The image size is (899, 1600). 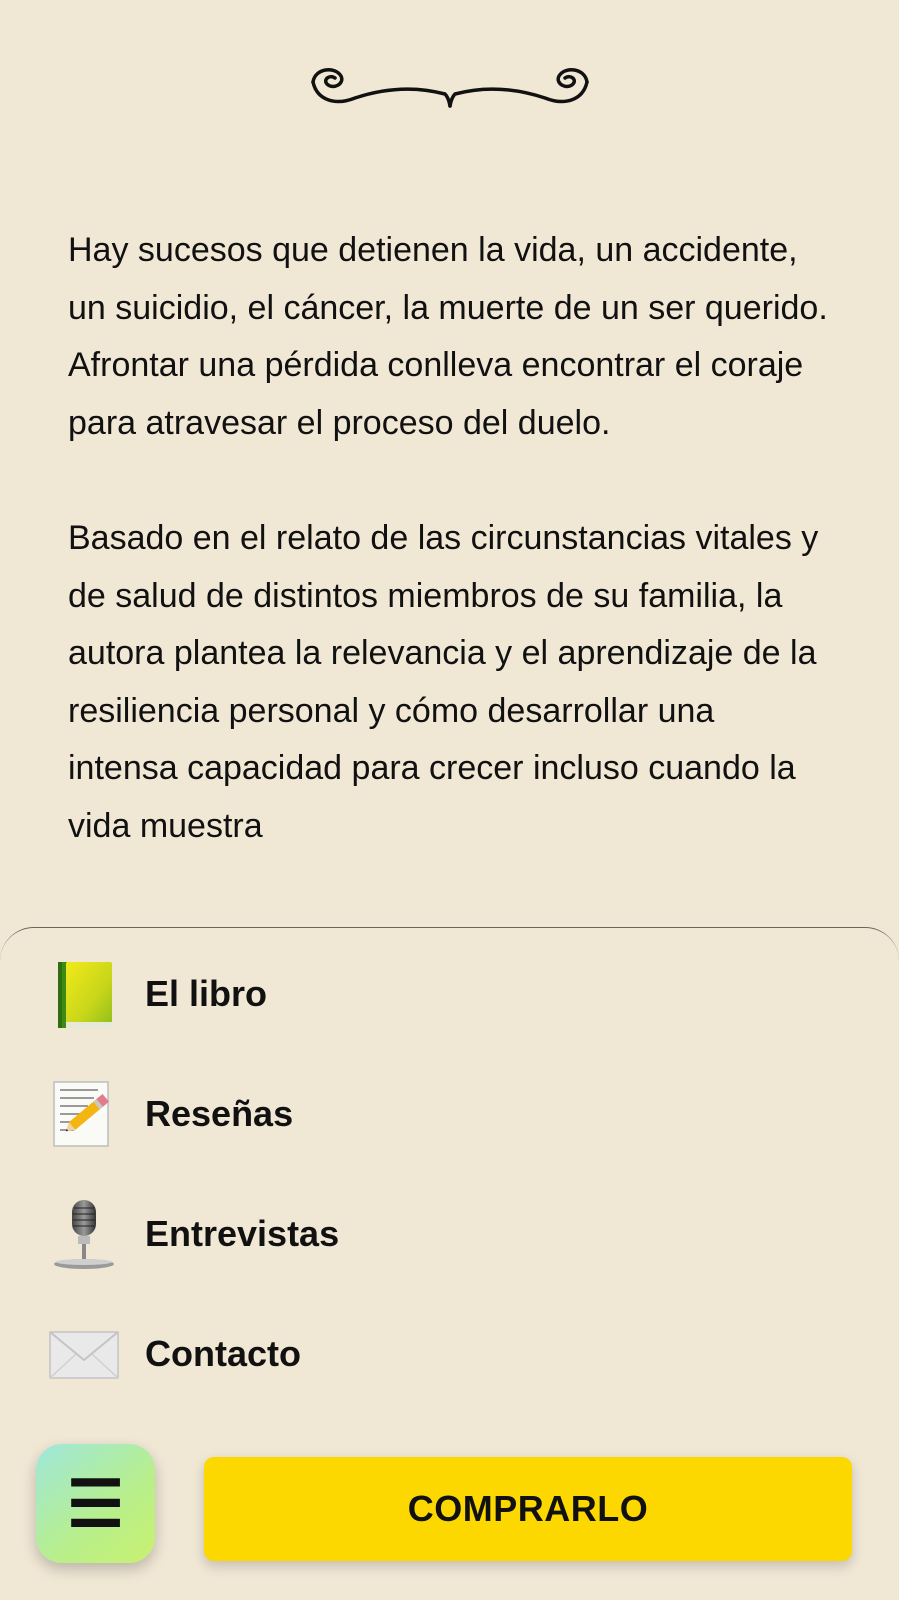 I want to click on menu-item-resenas: Reseñas, so click(x=449, y=1128).